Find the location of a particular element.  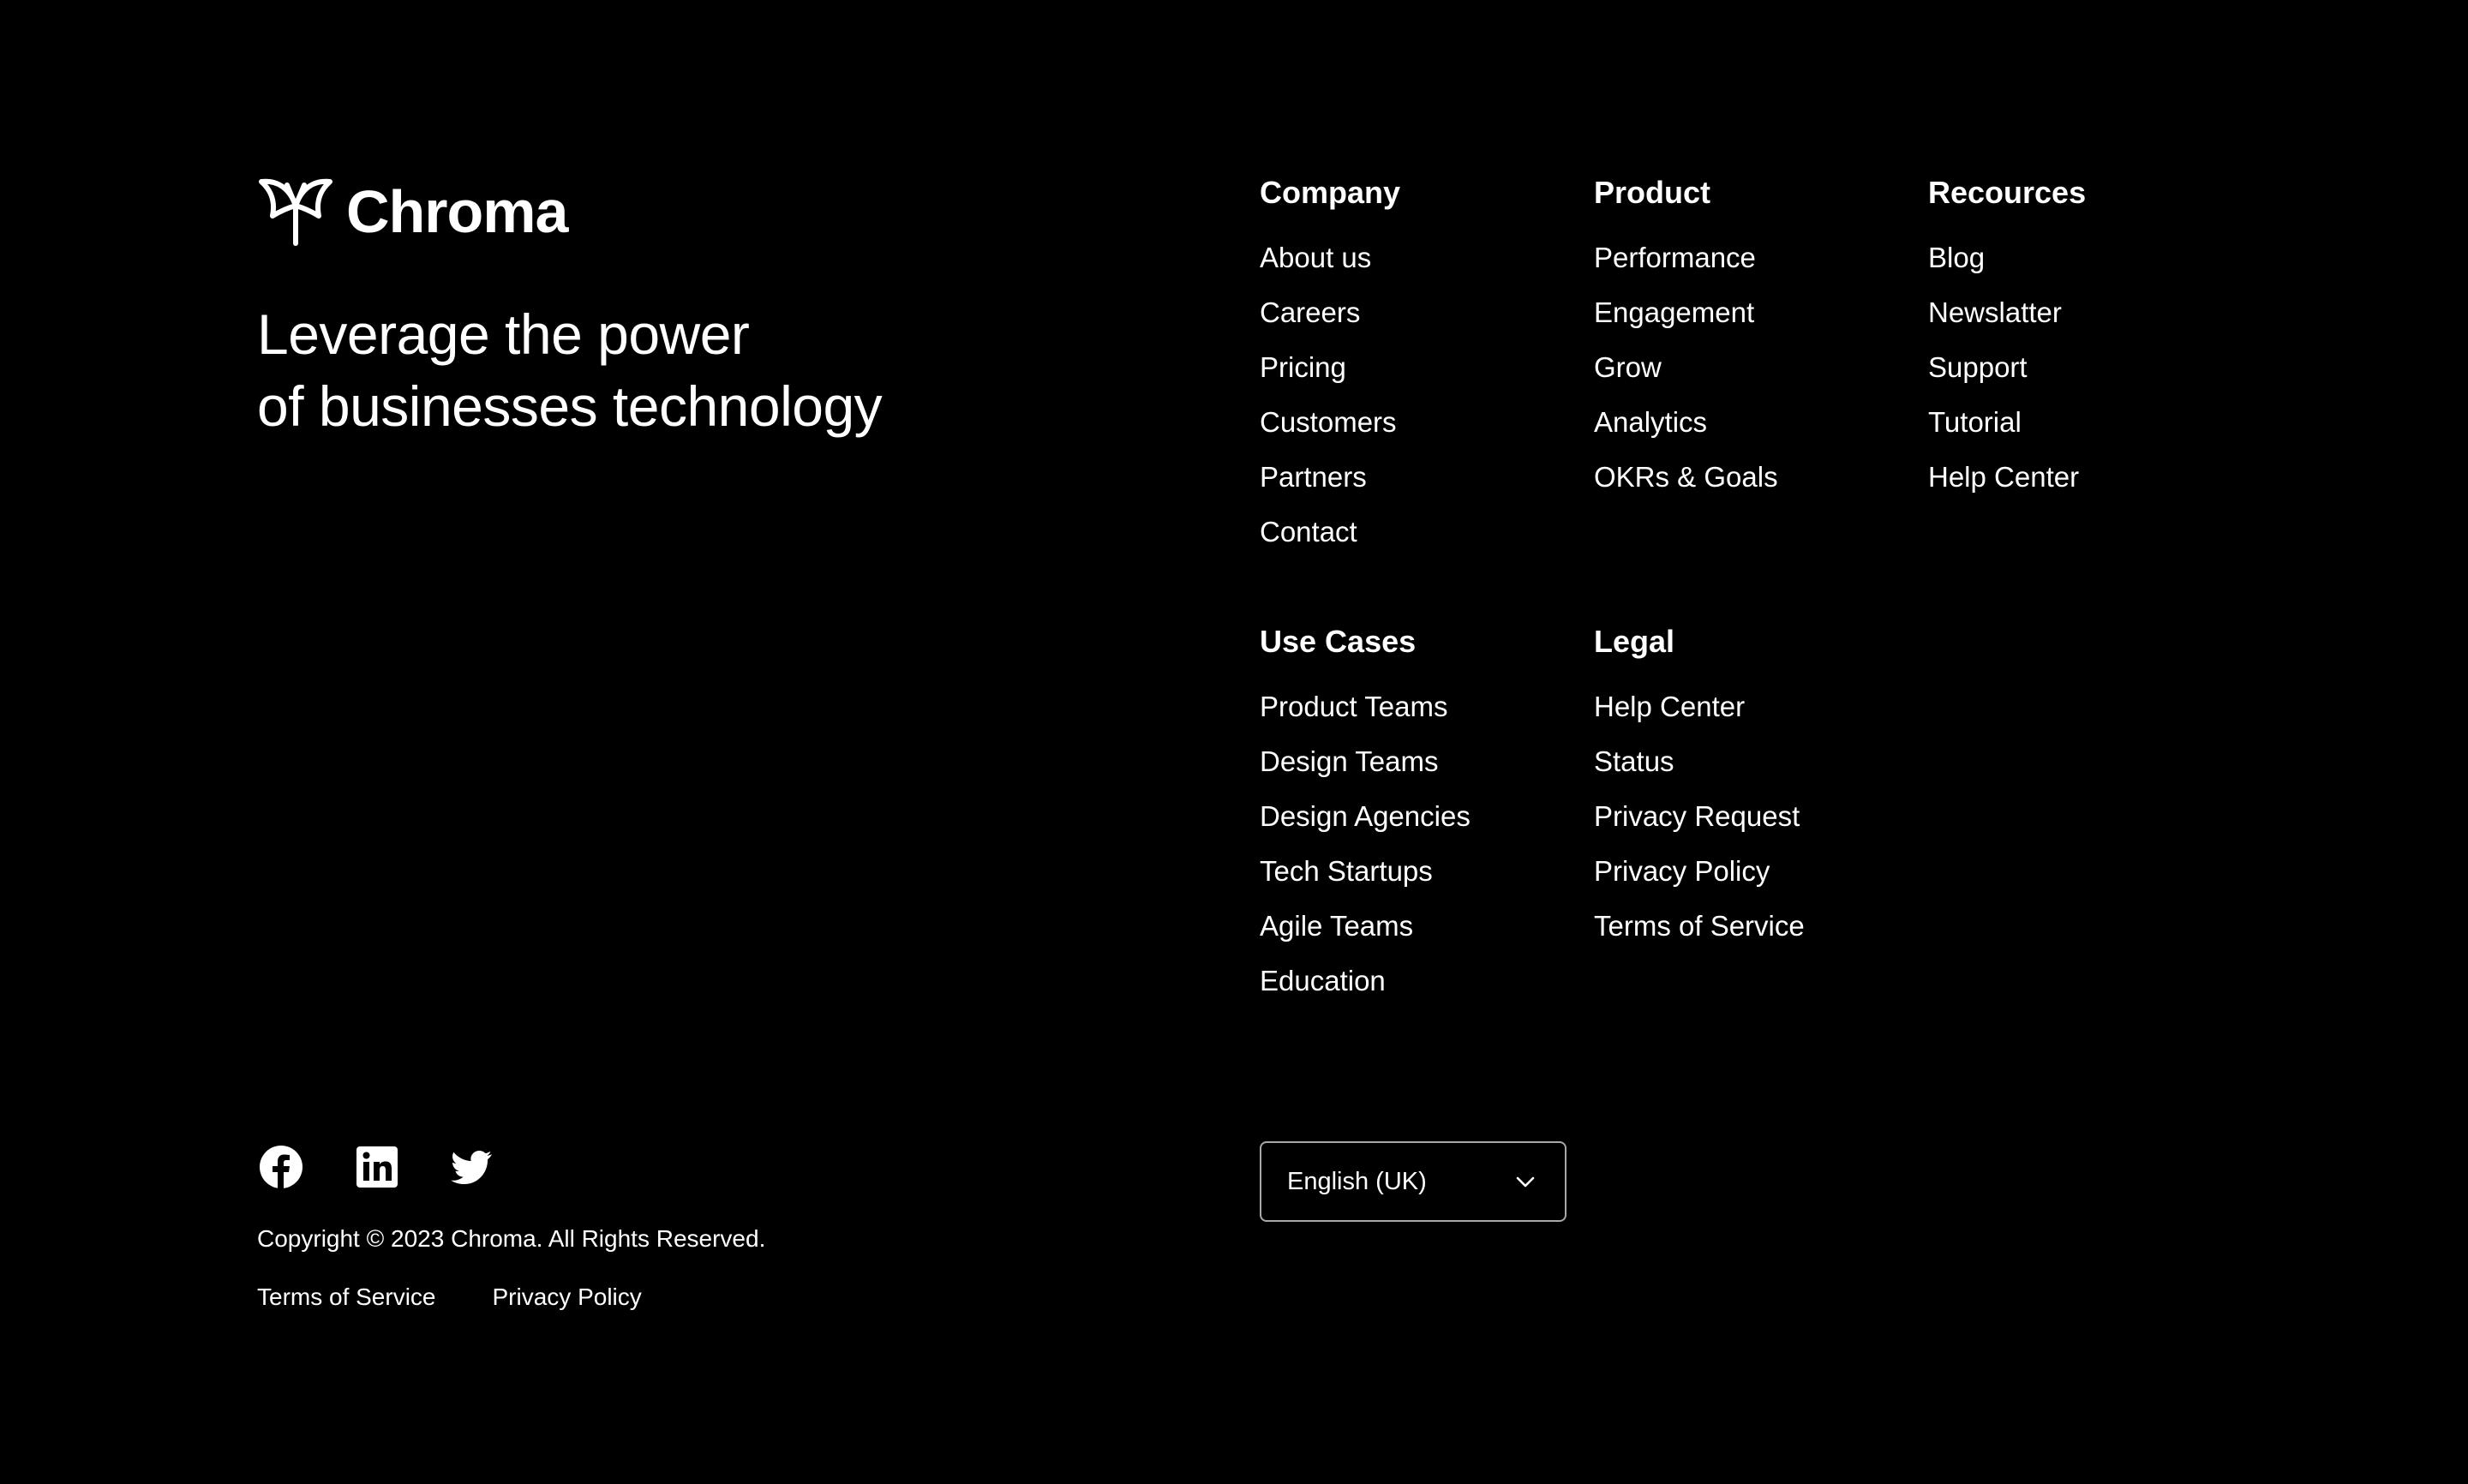

facebook-icon is located at coordinates (281, 1167).